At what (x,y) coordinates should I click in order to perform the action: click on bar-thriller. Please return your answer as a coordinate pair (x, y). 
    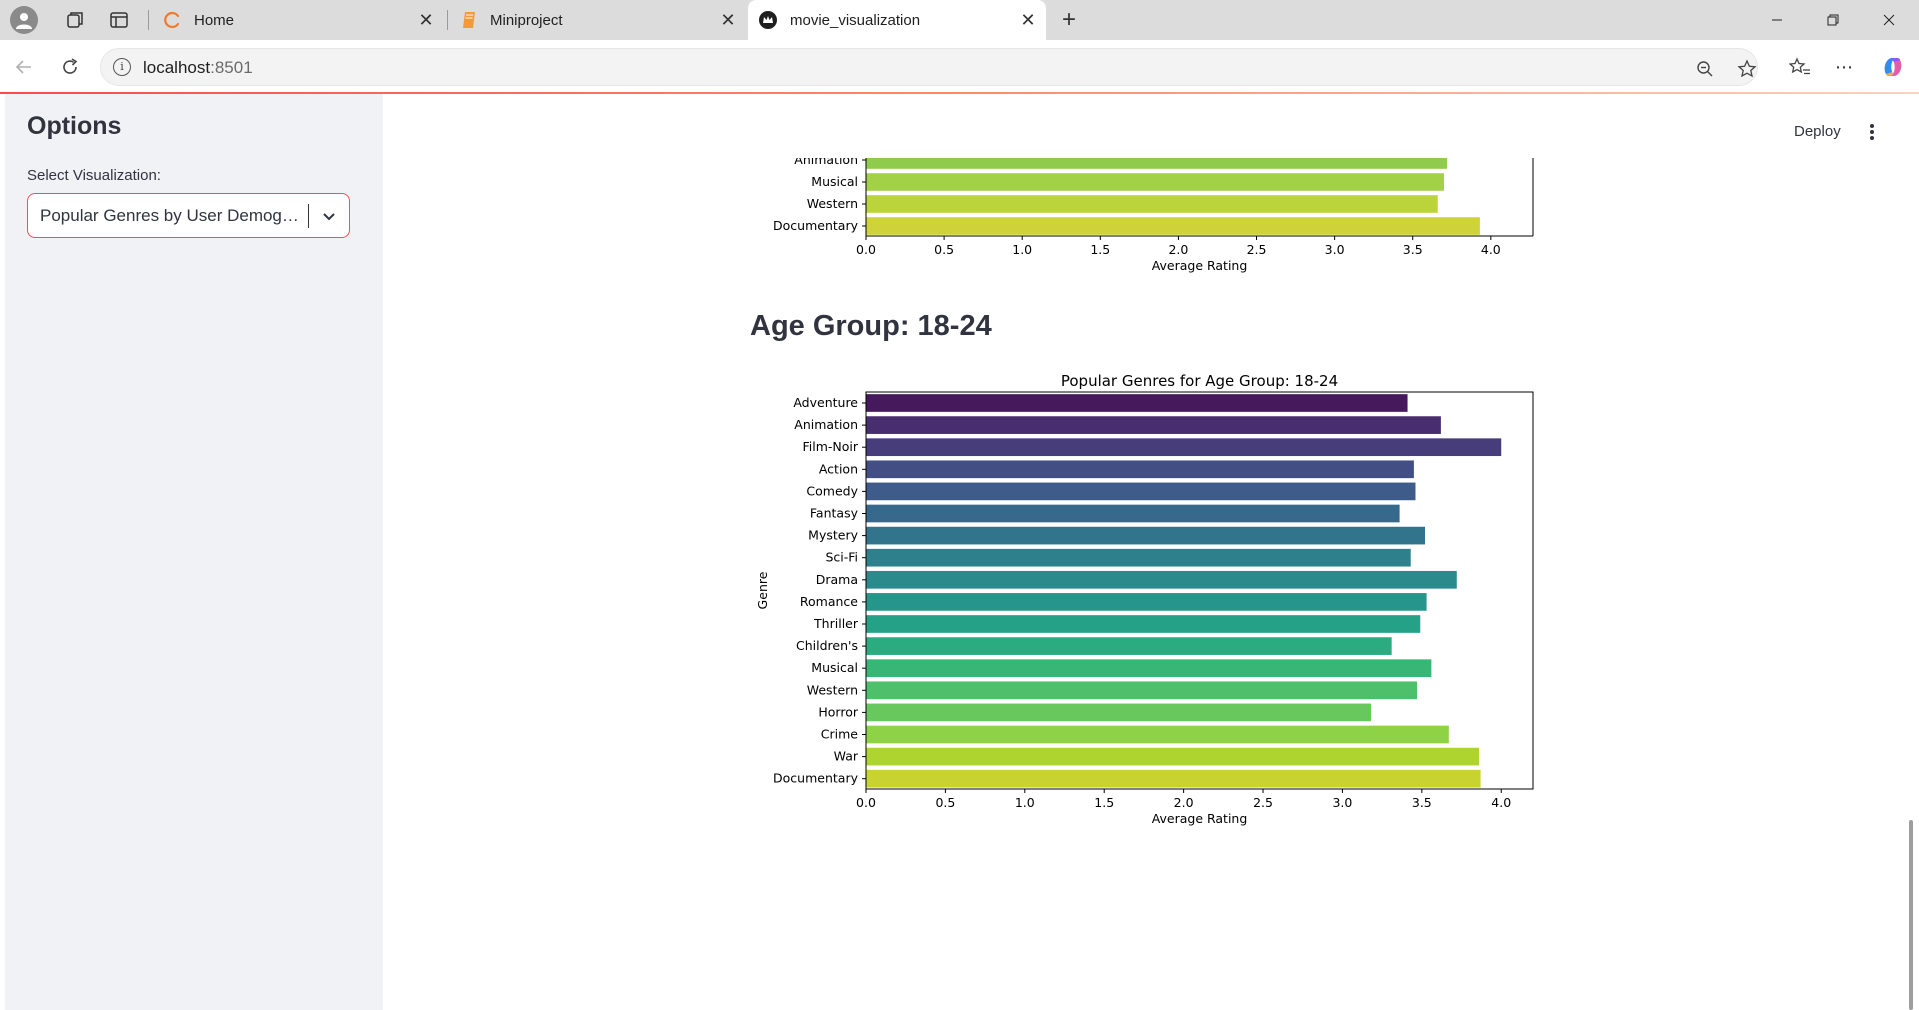
    Looking at the image, I should click on (1143, 624).